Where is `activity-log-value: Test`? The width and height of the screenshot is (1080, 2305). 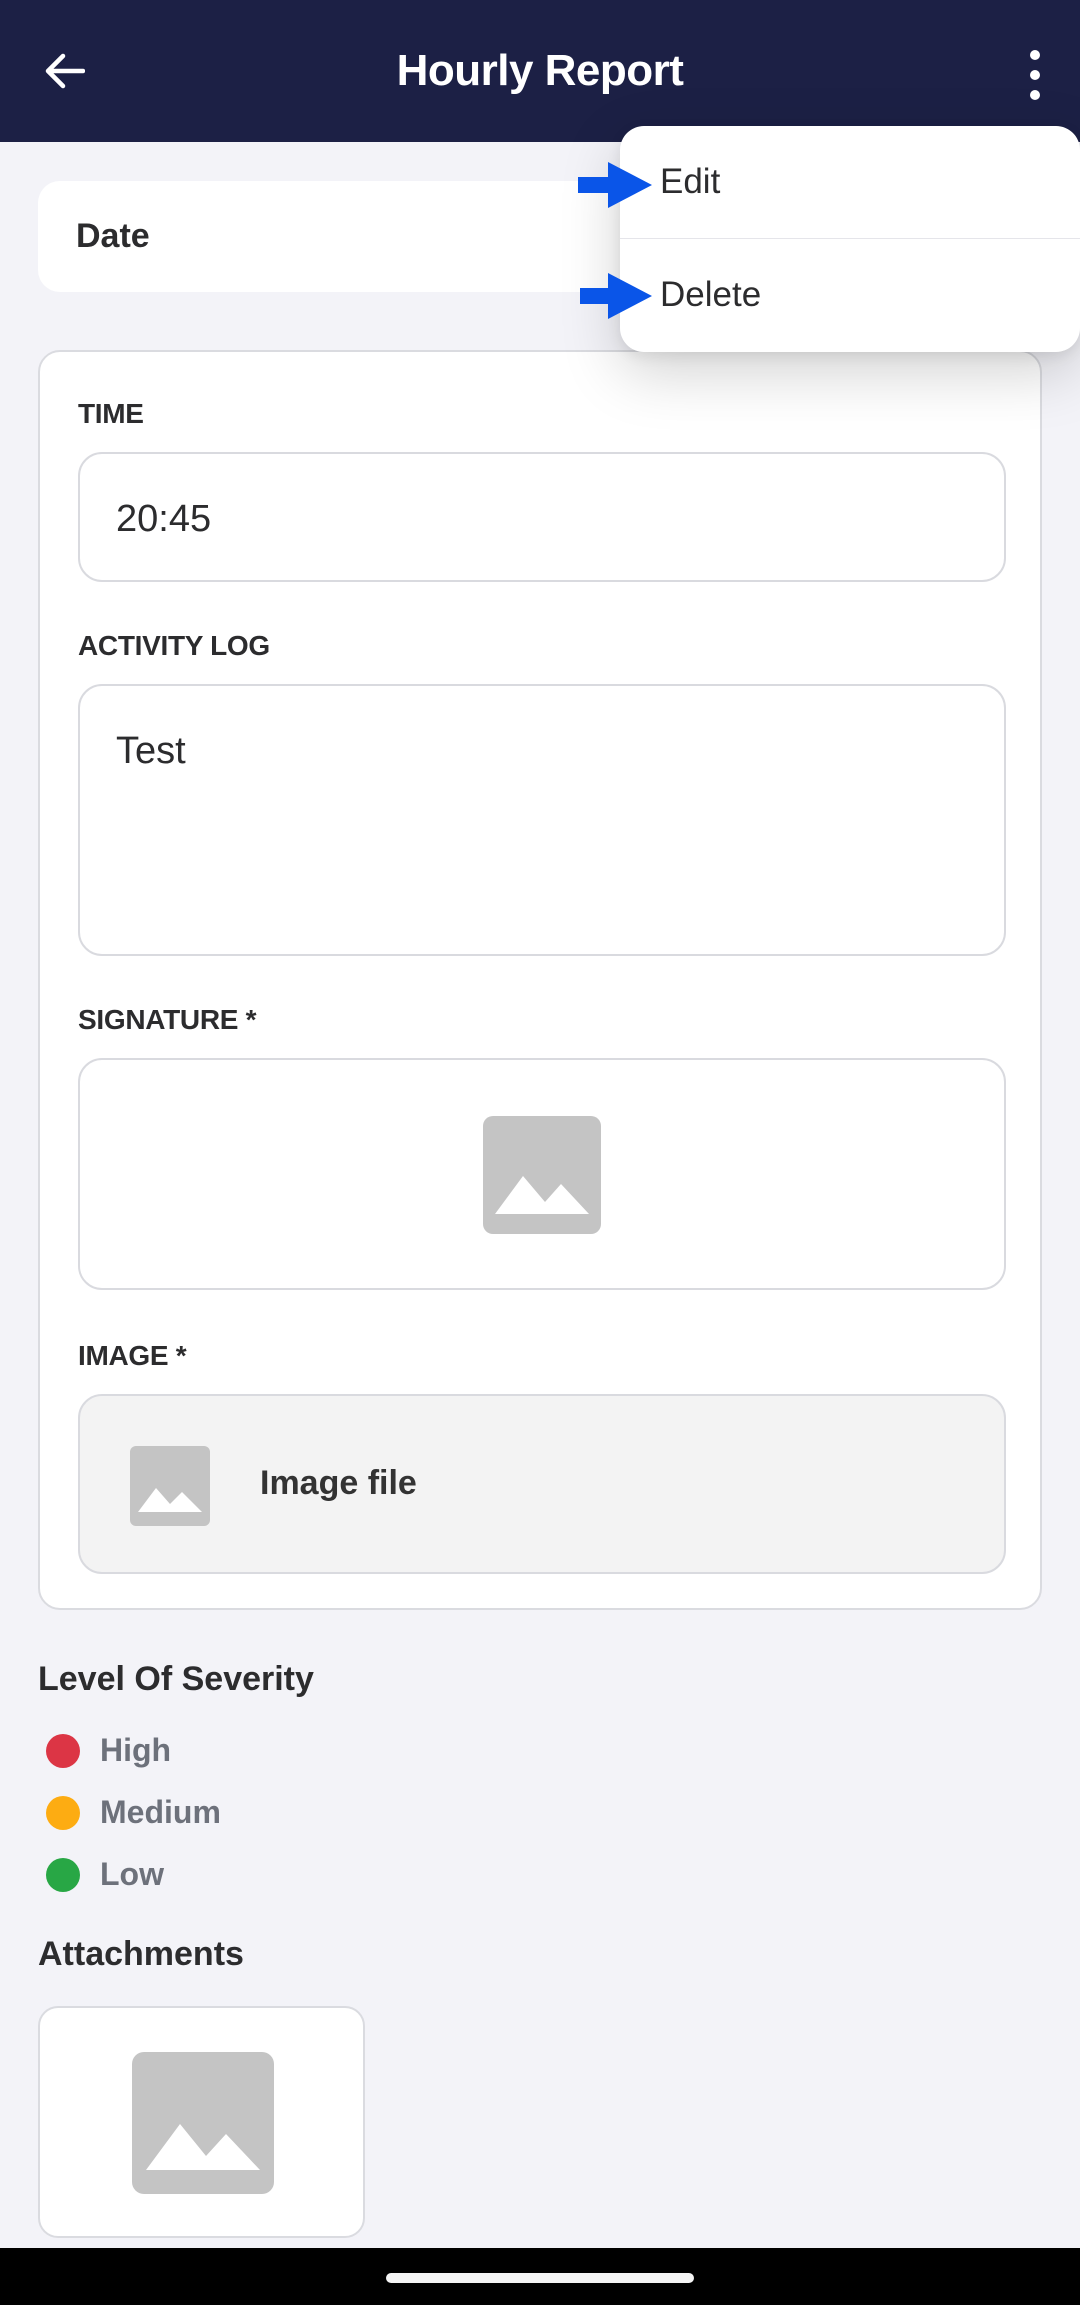
activity-log-value: Test is located at coordinates (151, 751).